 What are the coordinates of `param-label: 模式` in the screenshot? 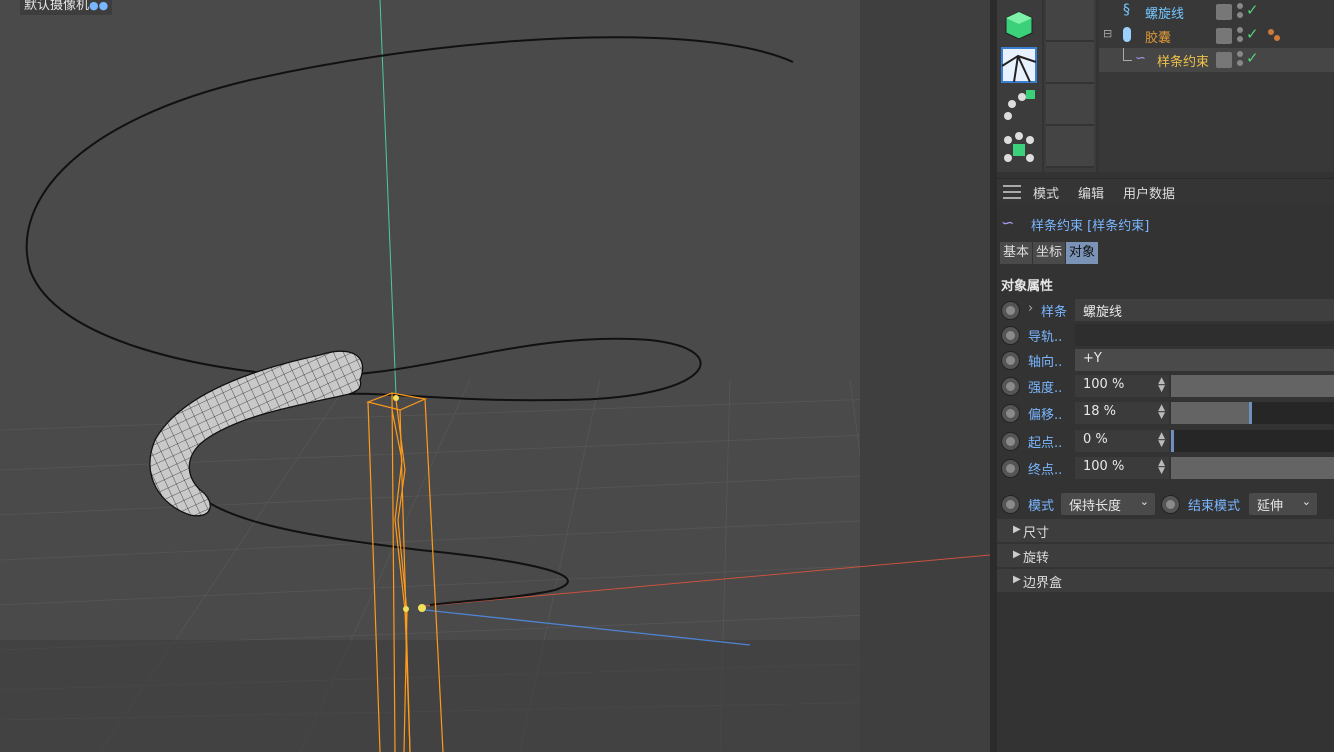 It's located at (1041, 506).